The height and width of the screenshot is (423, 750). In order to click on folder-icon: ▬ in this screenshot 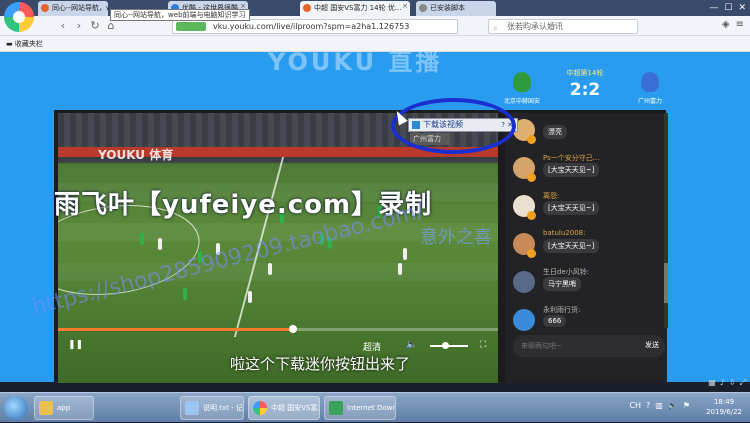, I will do `click(9, 44)`.